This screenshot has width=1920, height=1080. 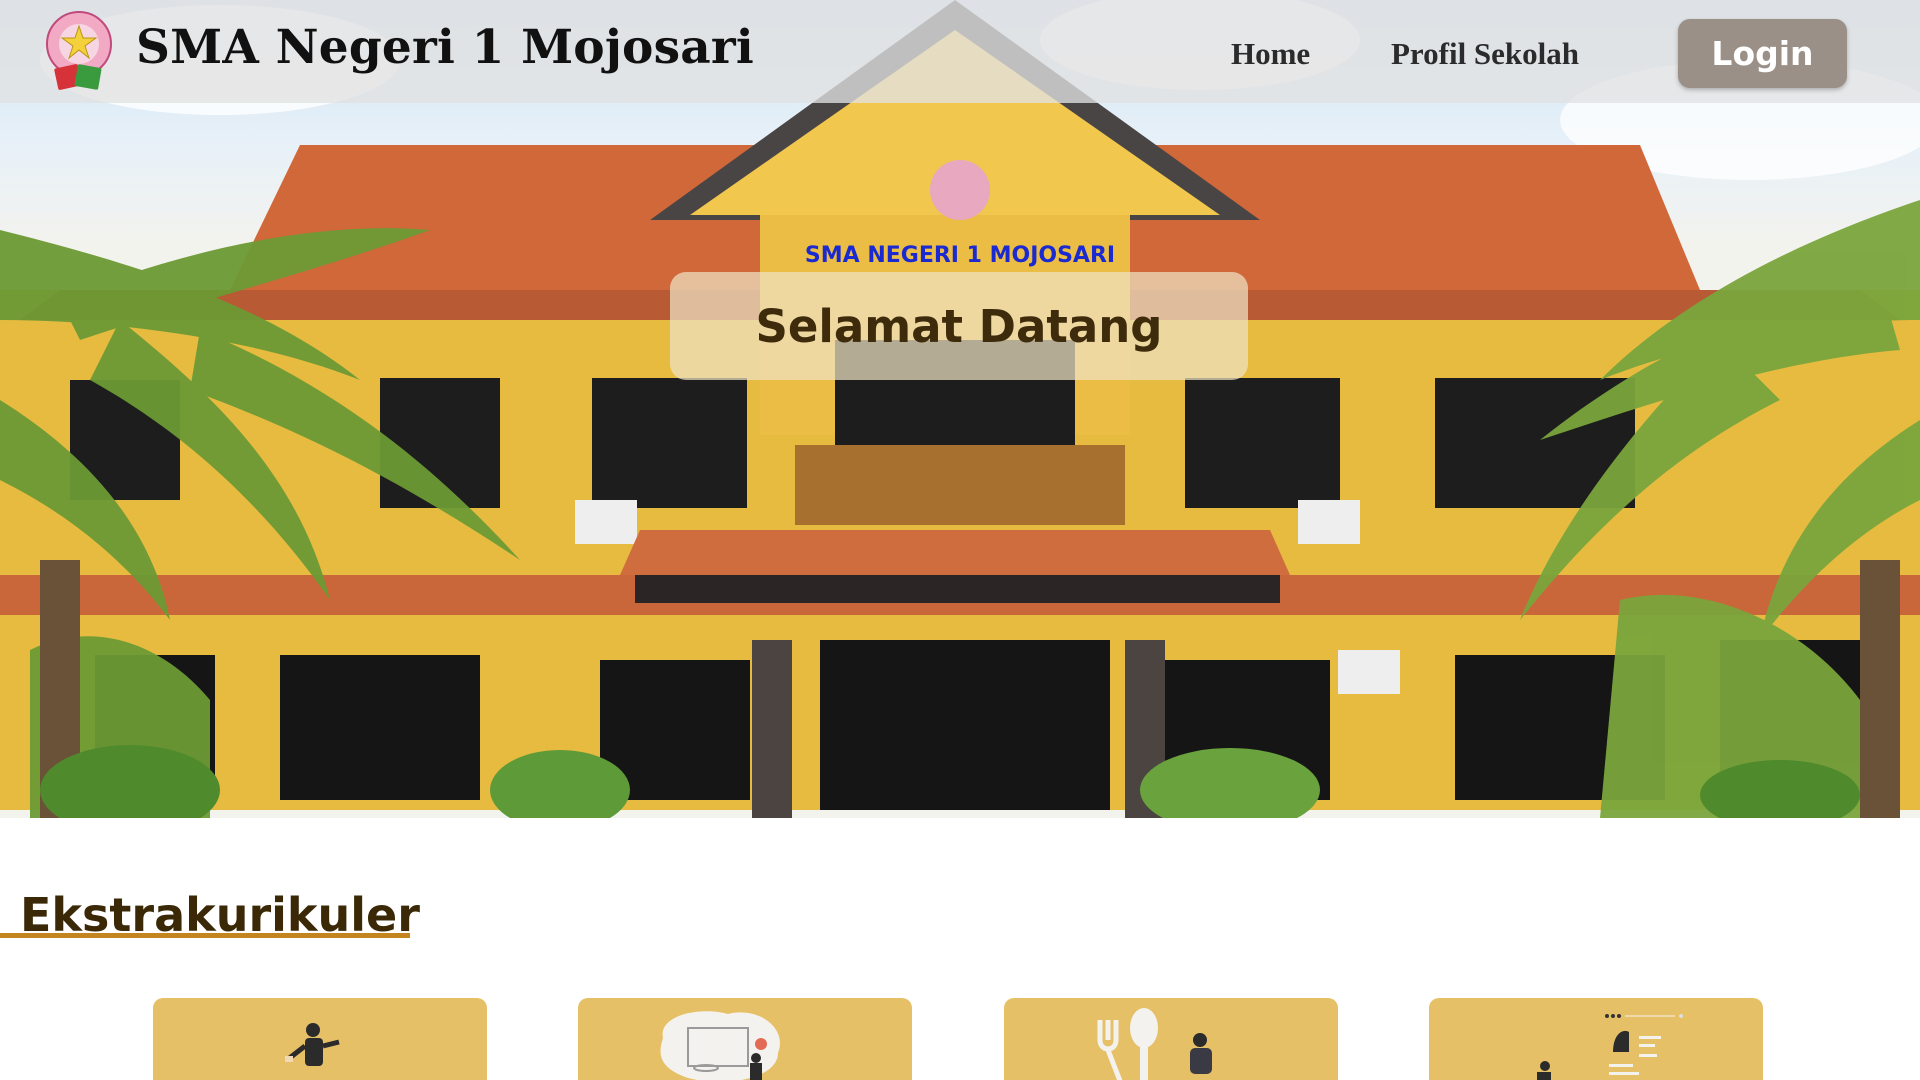 I want to click on building-sign-text: SMA NEGERI 1 MOJOSARI, so click(x=960, y=255).